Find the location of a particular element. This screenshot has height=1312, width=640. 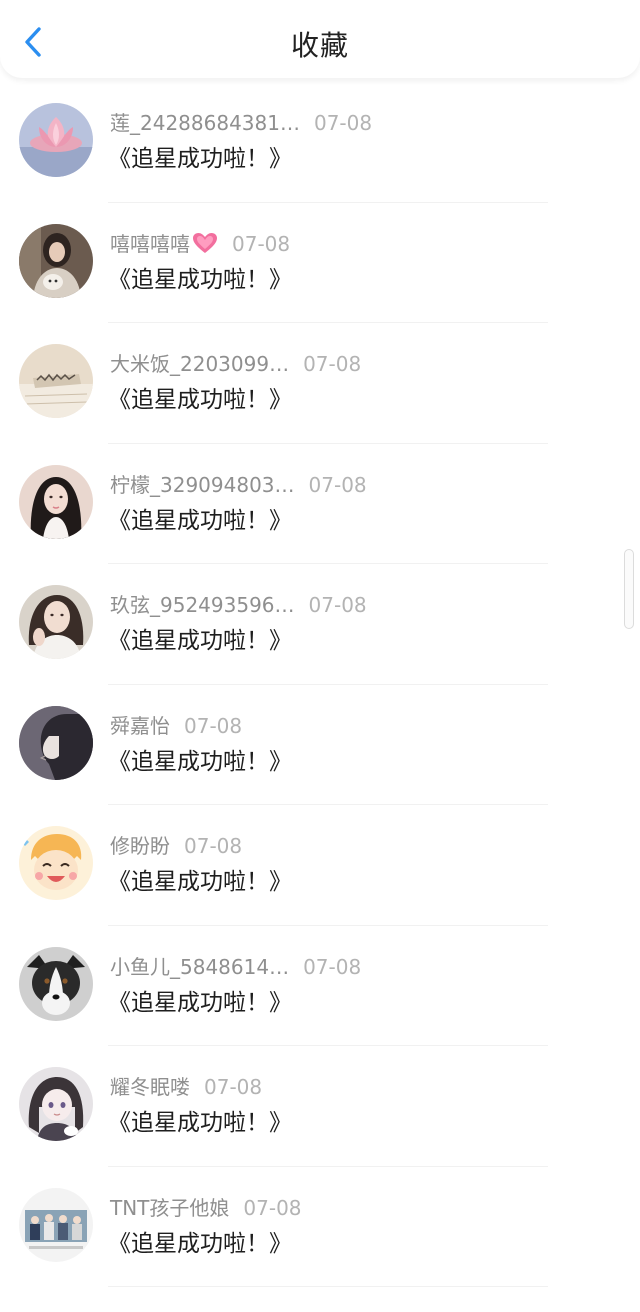

list-item: 舜嘉怡 07-08 《追星成功啦！》 is located at coordinates (320, 745).